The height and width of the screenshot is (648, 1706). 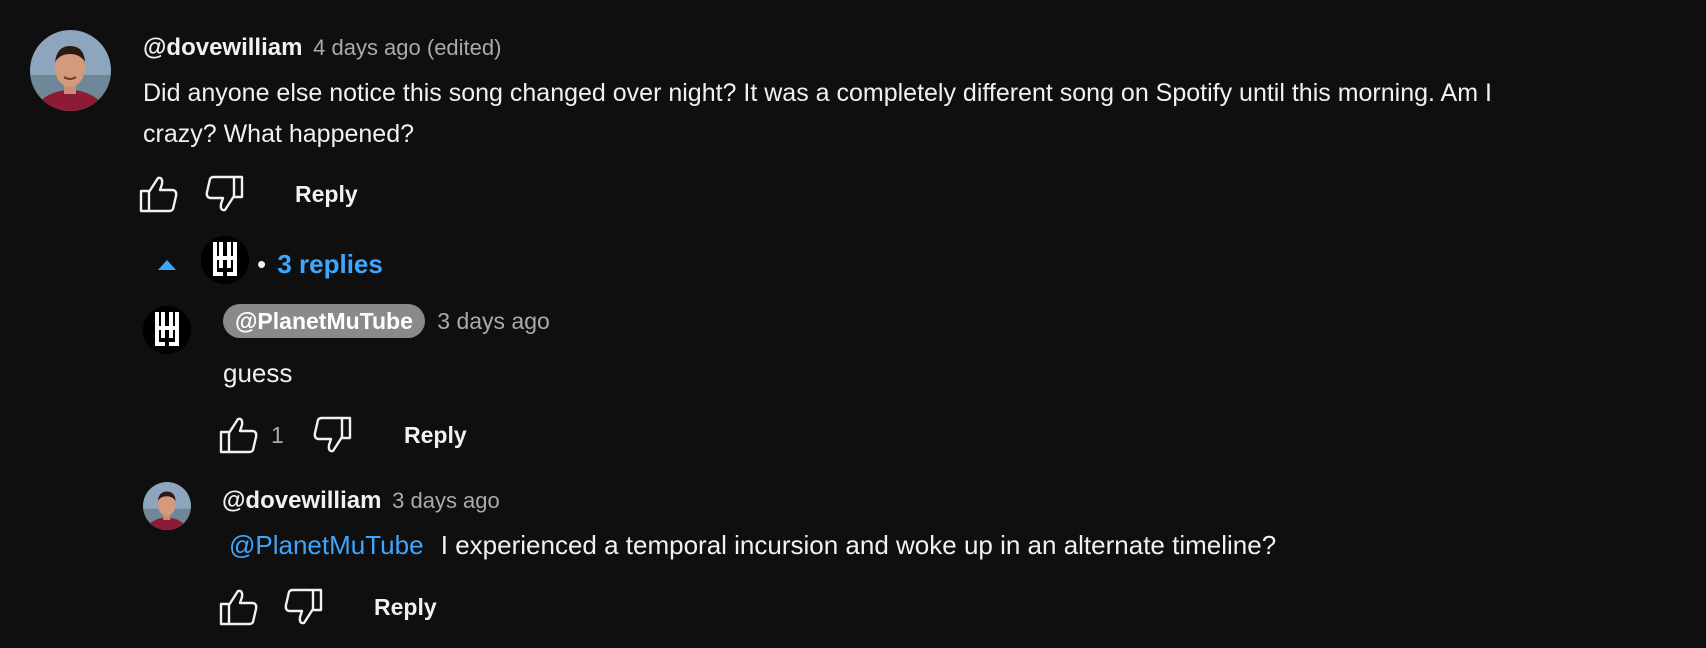 I want to click on collapse-replies-button, so click(x=167, y=267).